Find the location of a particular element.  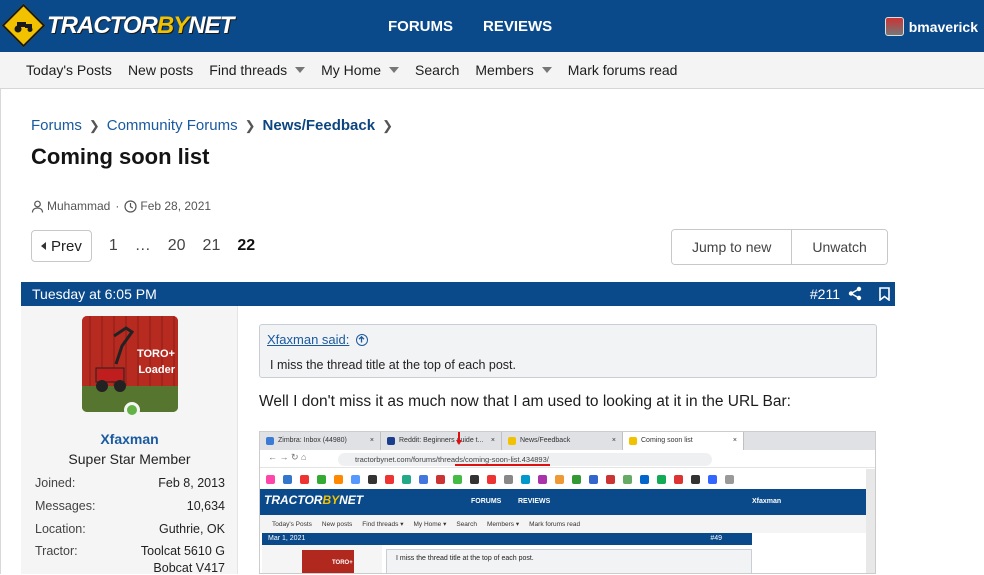

stat-messages: Messages: 10,634 is located at coordinates (130, 506).